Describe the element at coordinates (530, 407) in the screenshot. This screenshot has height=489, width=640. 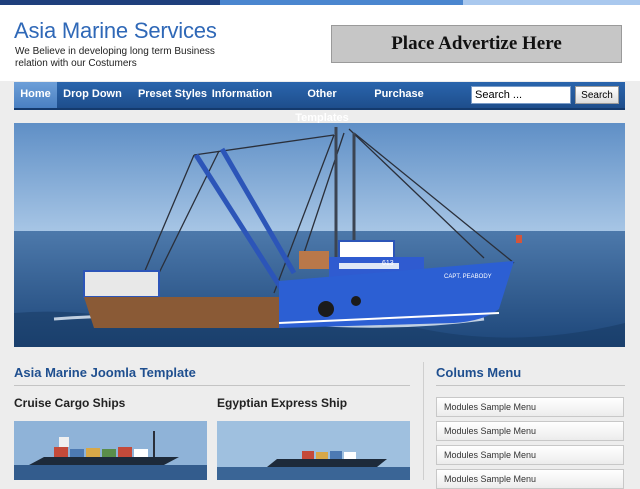
I see `sidebar-menu-item-1: Modules Sample Menu` at that location.